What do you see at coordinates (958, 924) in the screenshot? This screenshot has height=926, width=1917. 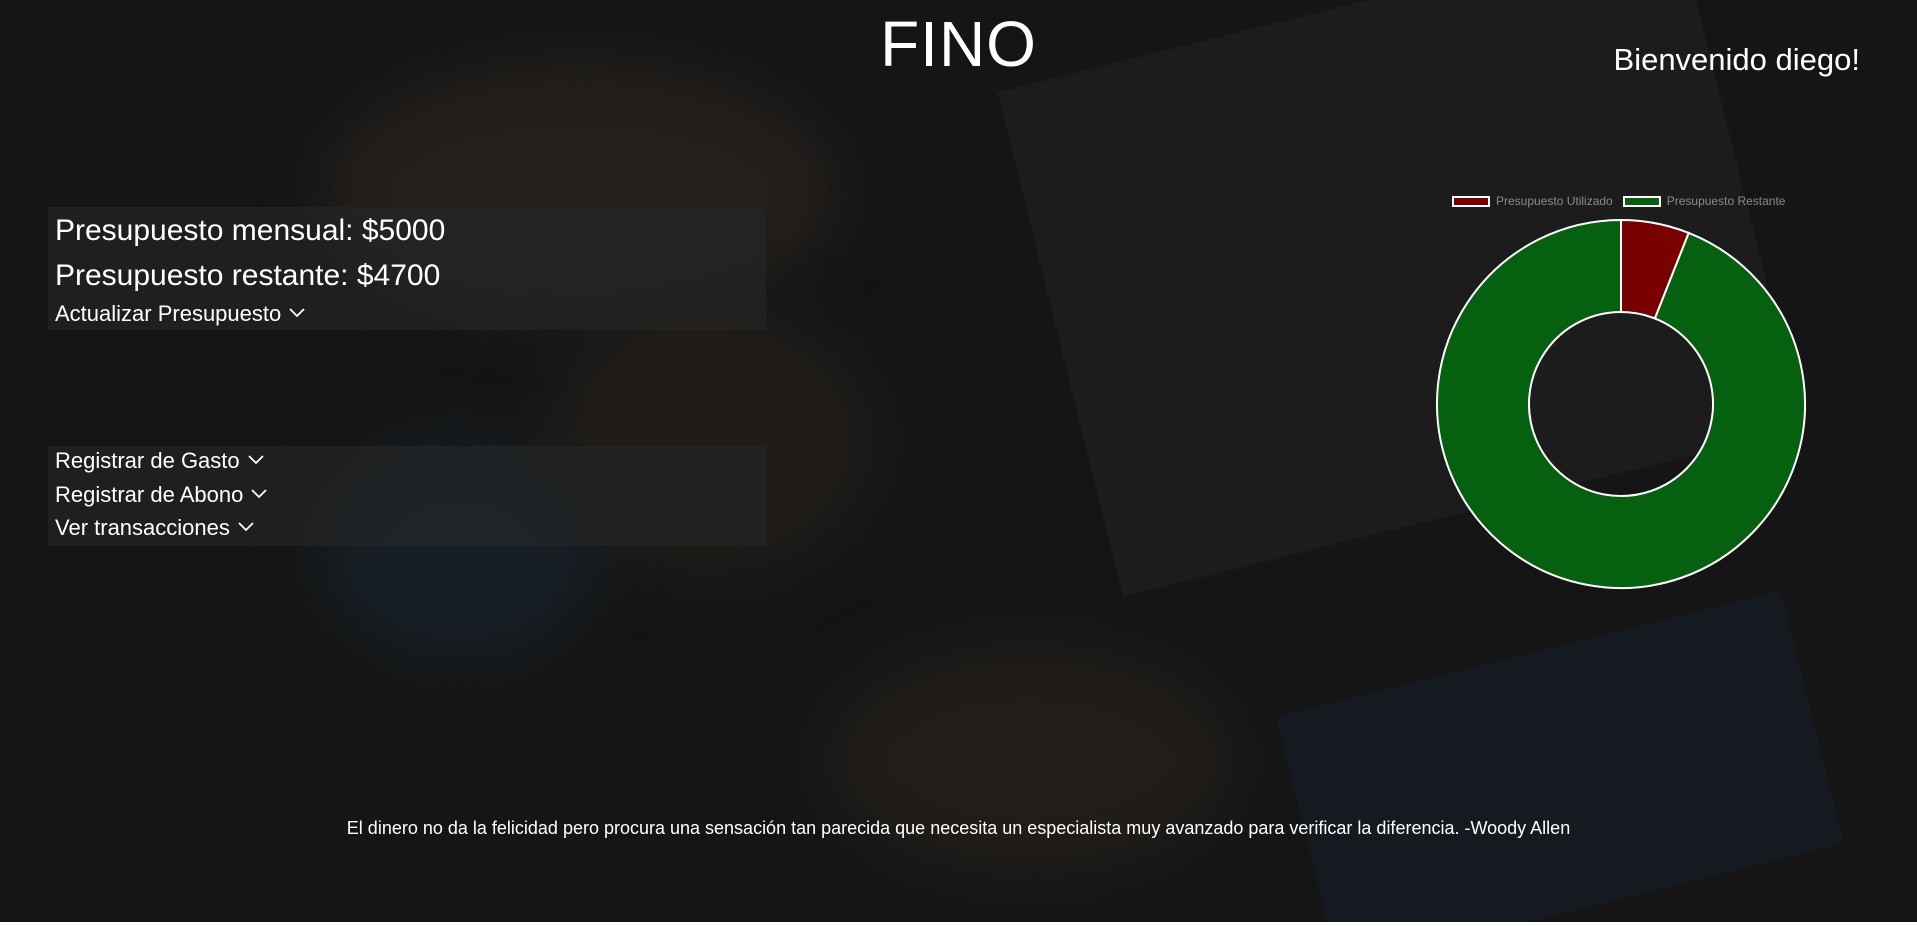 I see `bottom-edge` at bounding box center [958, 924].